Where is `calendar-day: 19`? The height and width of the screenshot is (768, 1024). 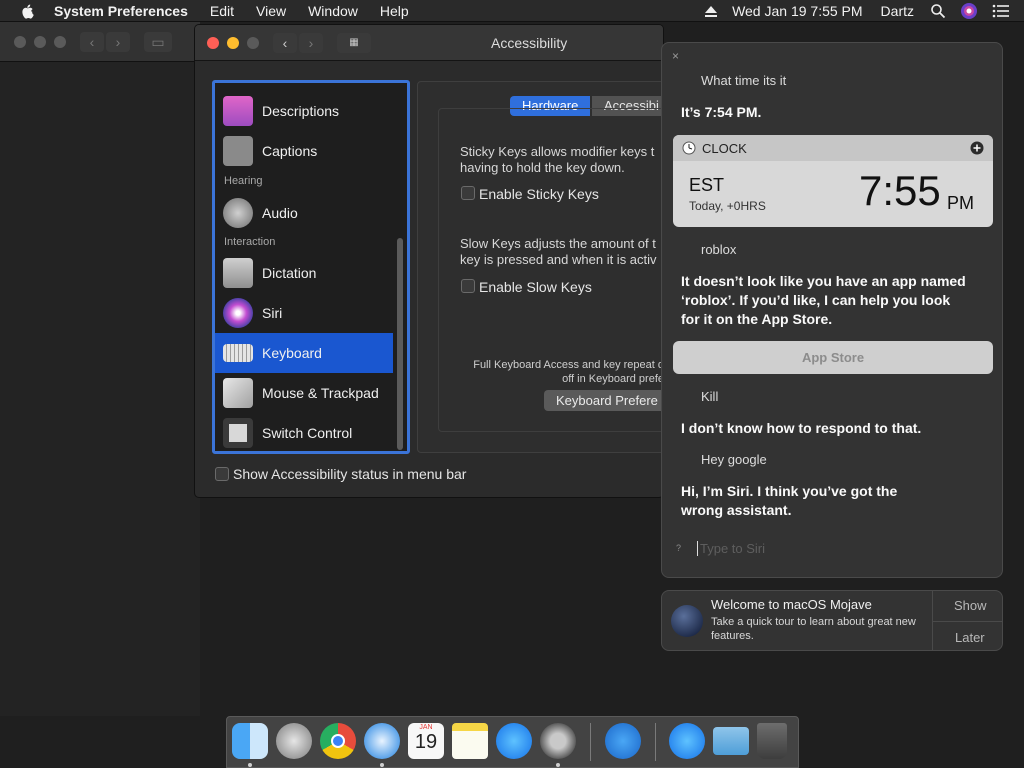 calendar-day: 19 is located at coordinates (426, 742).